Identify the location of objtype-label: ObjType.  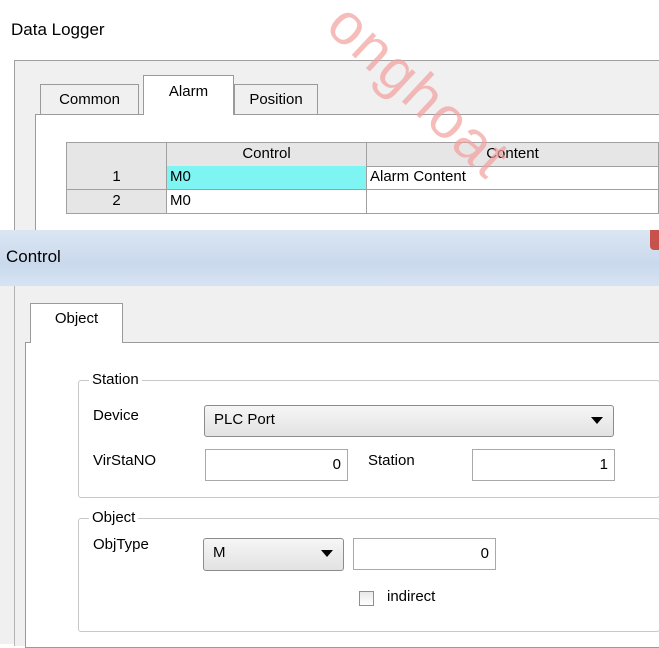
(121, 544).